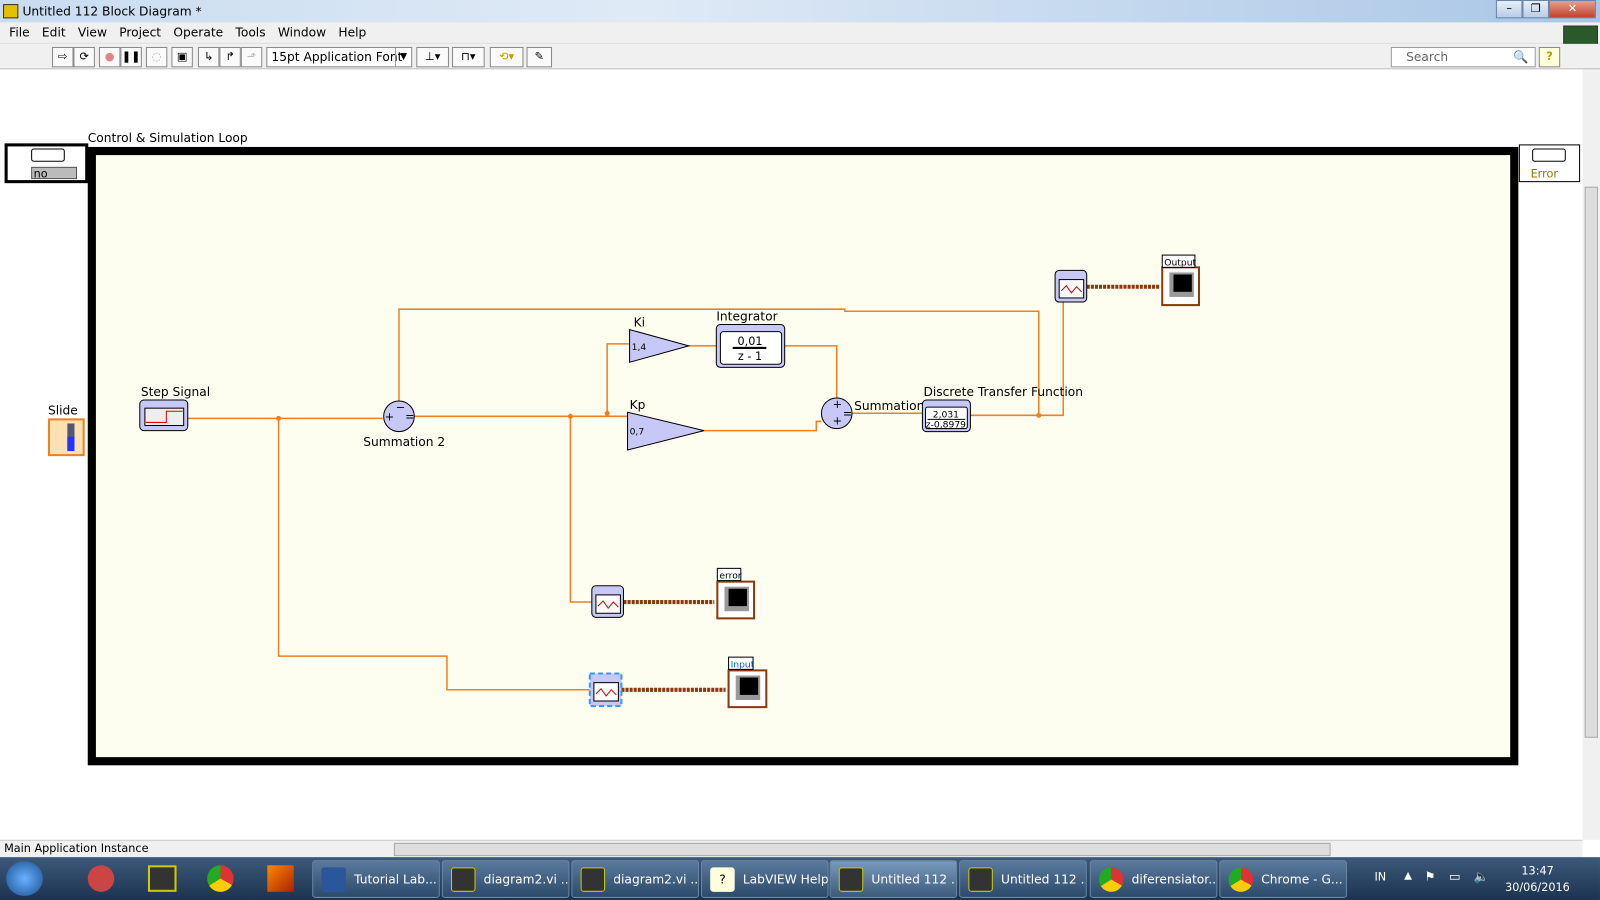 This screenshot has height=900, width=1600. I want to click on integrator-label: Integrator, so click(747, 316).